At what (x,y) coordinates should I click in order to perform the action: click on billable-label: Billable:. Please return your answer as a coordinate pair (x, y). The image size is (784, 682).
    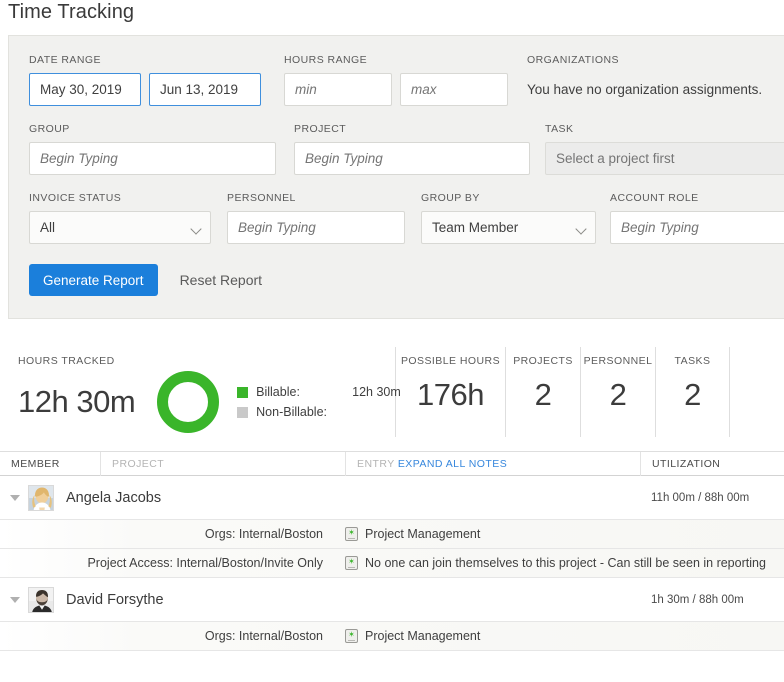
    Looking at the image, I should click on (278, 392).